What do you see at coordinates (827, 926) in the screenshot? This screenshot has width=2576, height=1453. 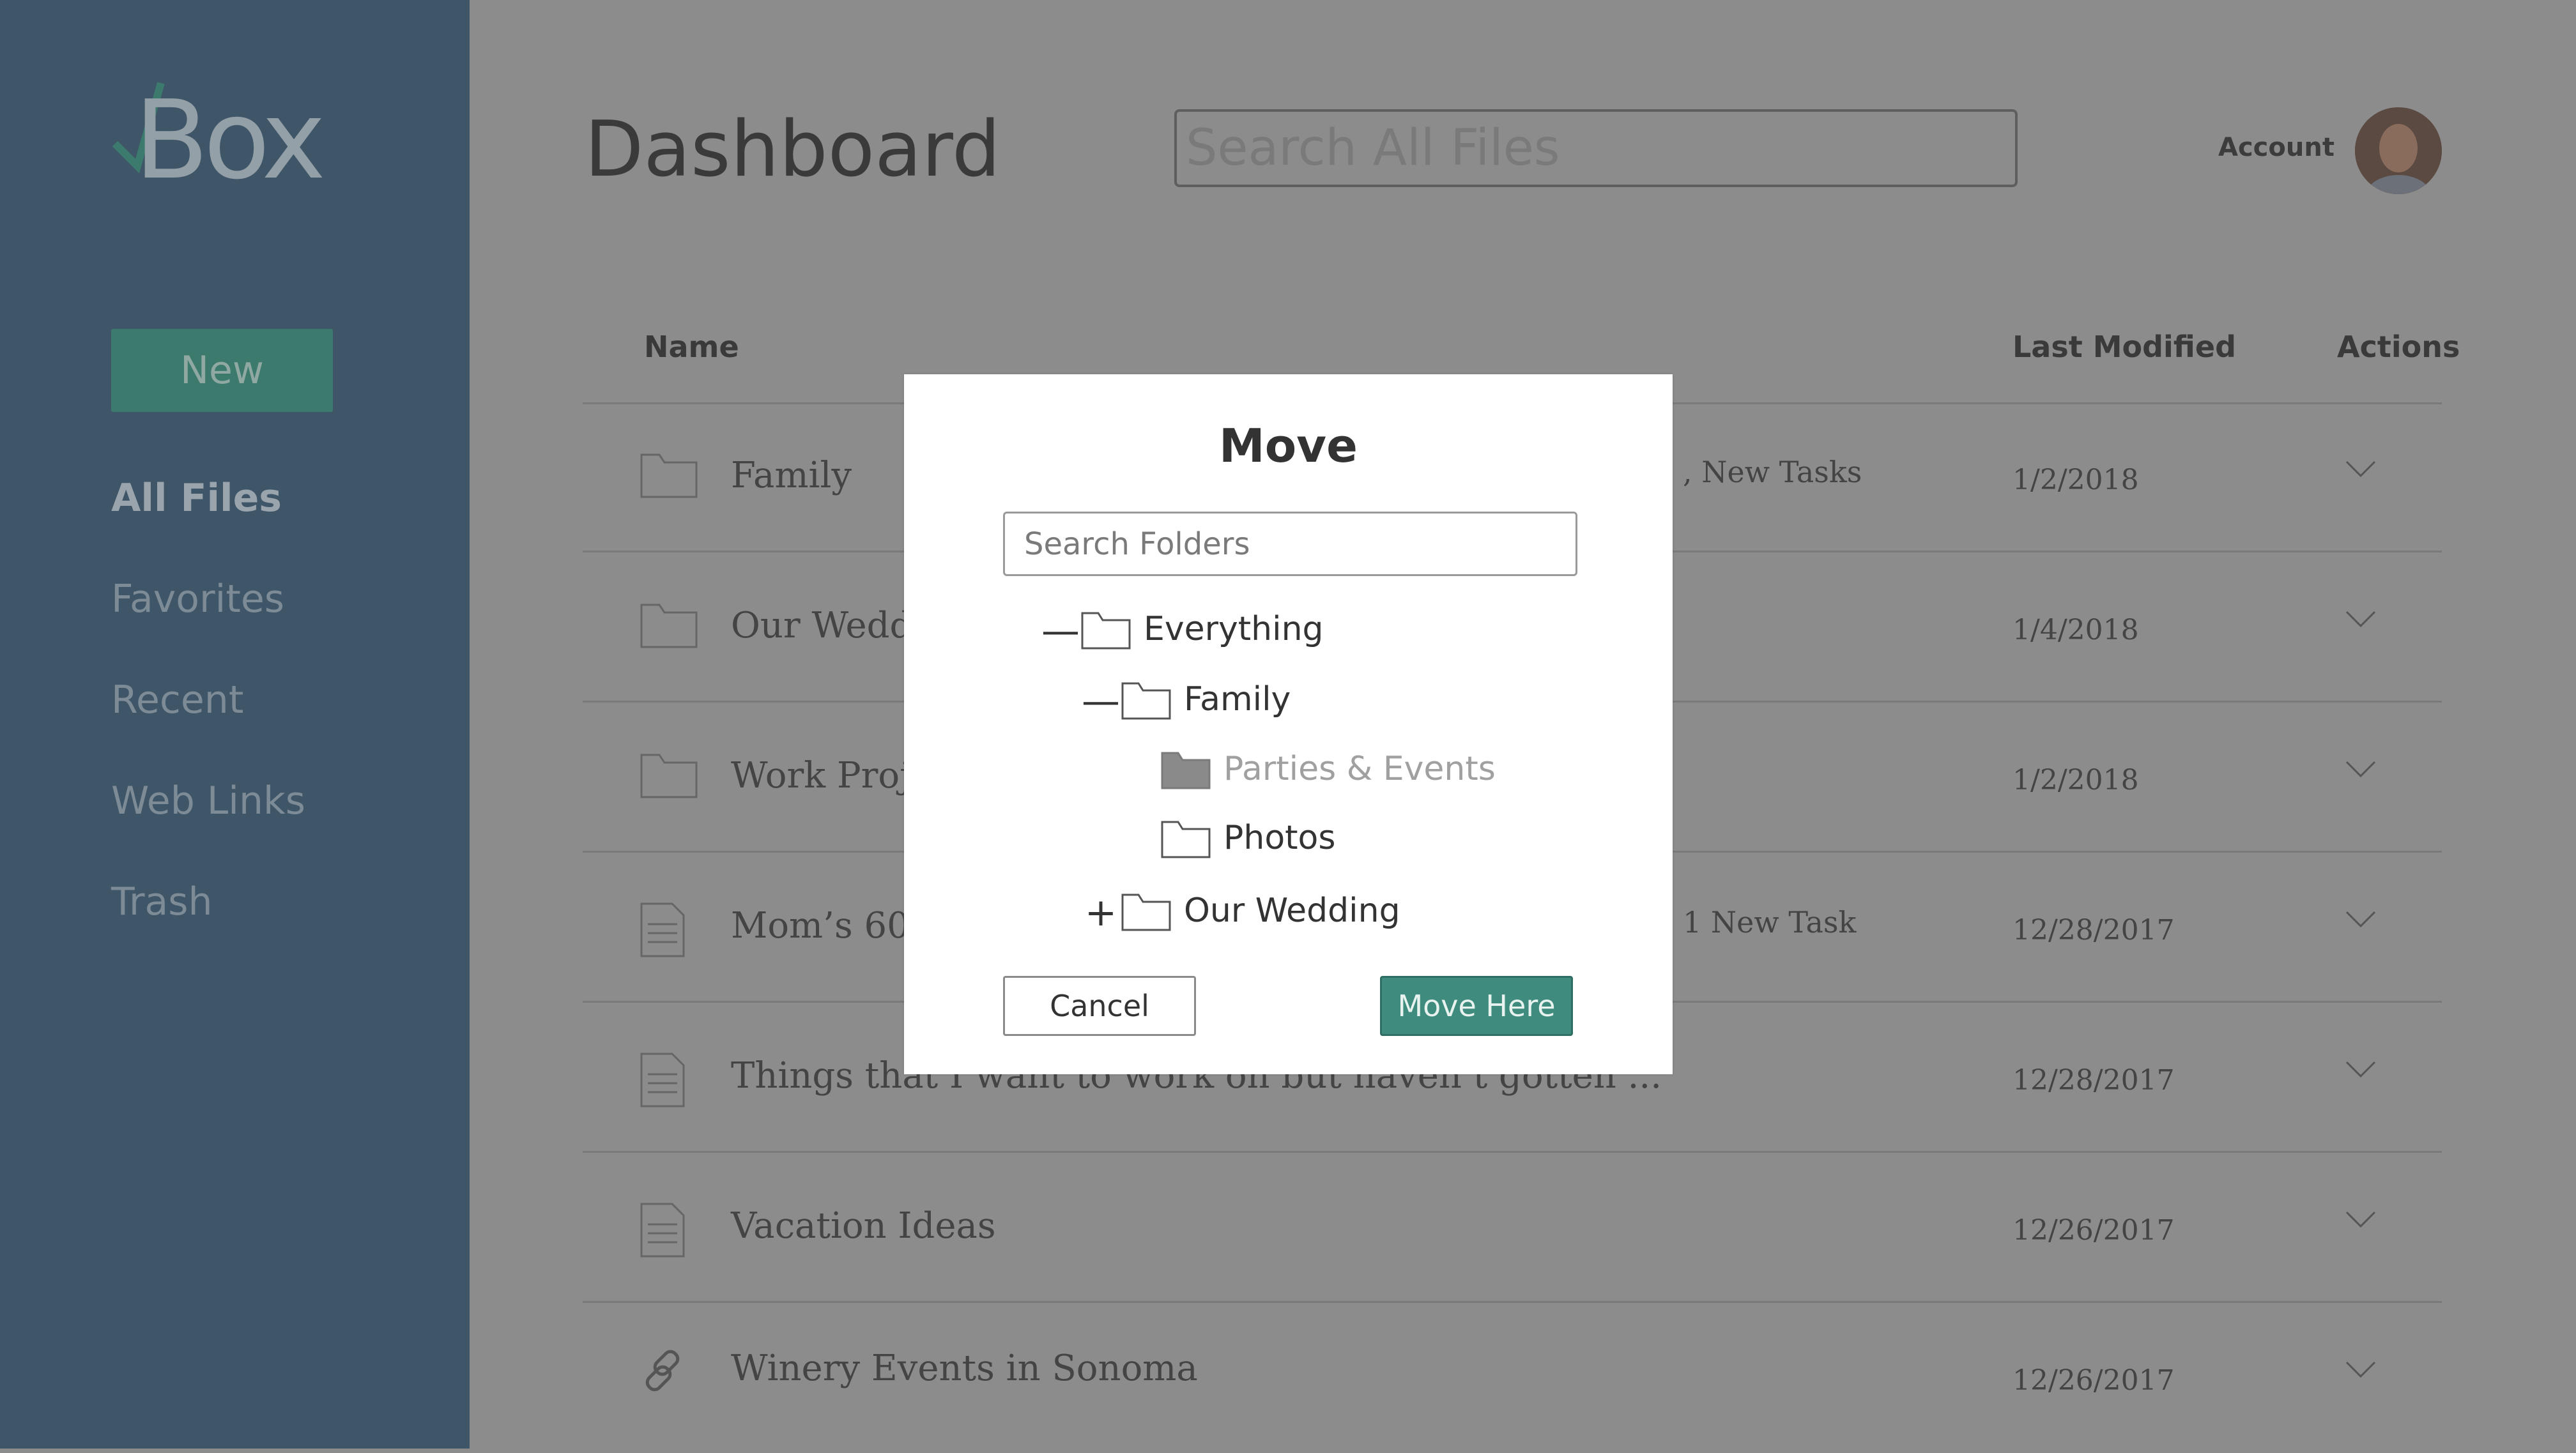 I see `row-name: Mom’s 60t` at bounding box center [827, 926].